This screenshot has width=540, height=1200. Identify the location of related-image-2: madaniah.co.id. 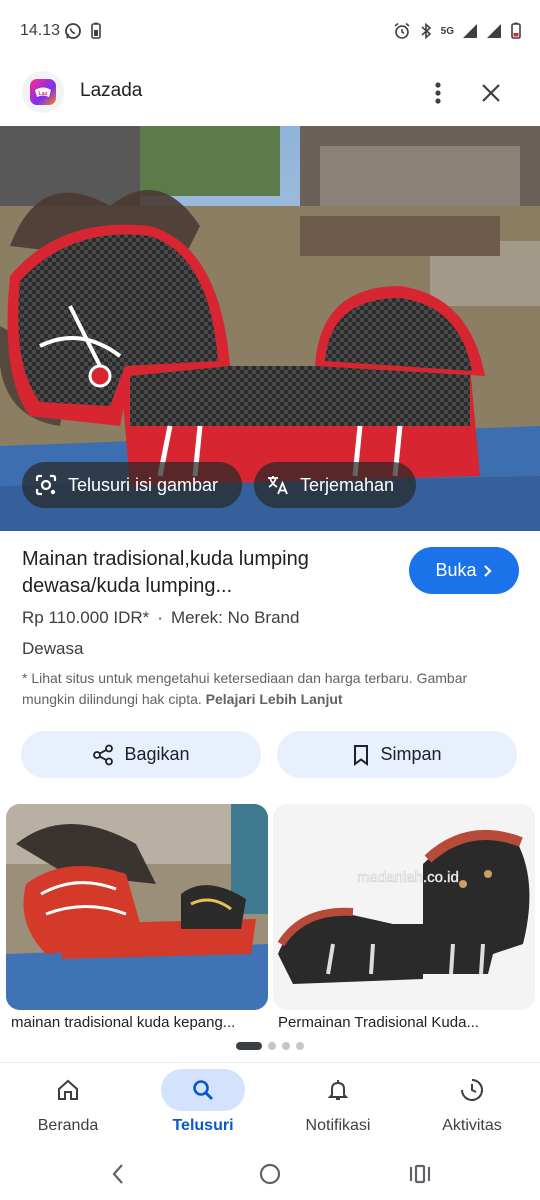
(404, 907).